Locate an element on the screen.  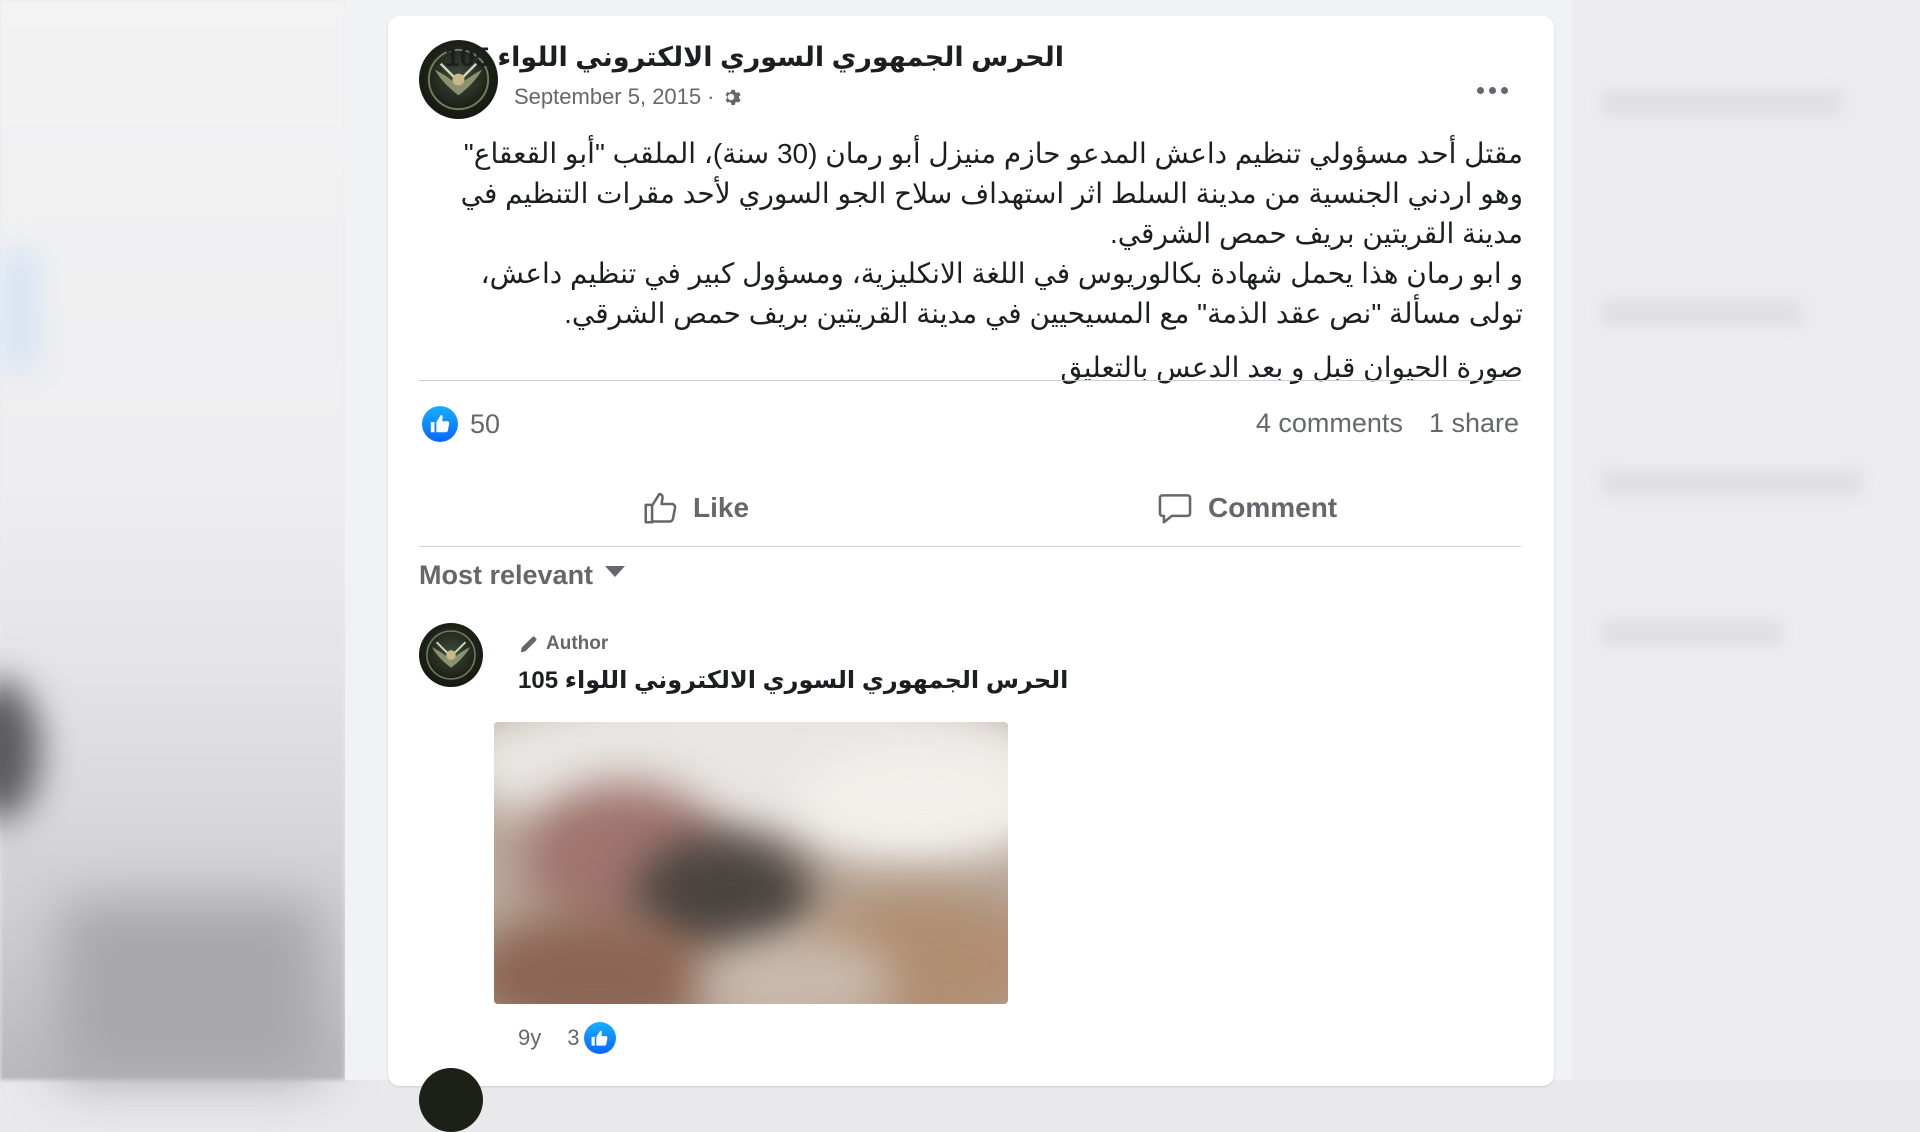
pencil-icon is located at coordinates (528, 644).